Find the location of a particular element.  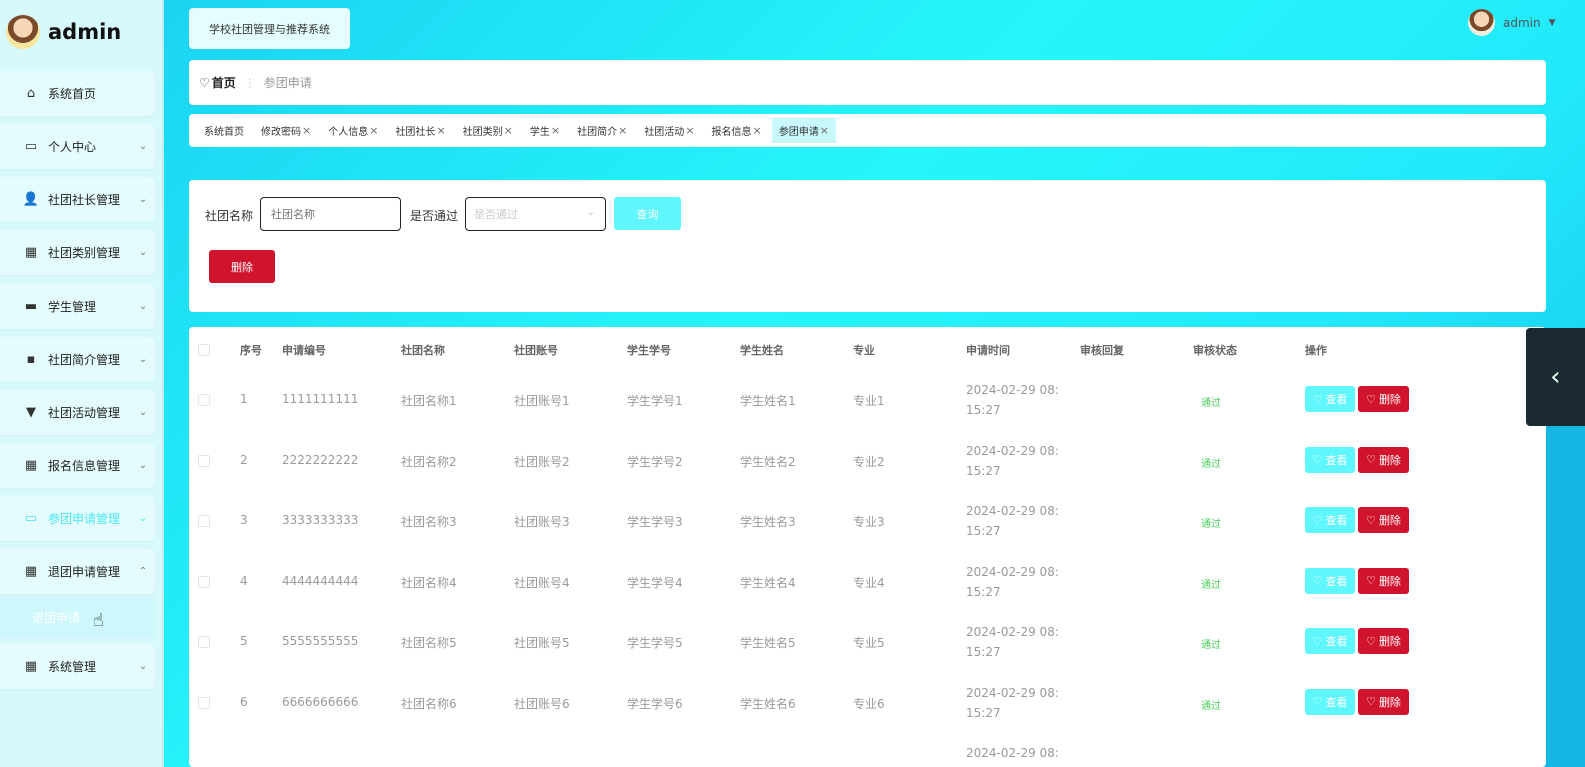

sidebar-item-0: ⌂ 系统首页 is located at coordinates (77, 93).